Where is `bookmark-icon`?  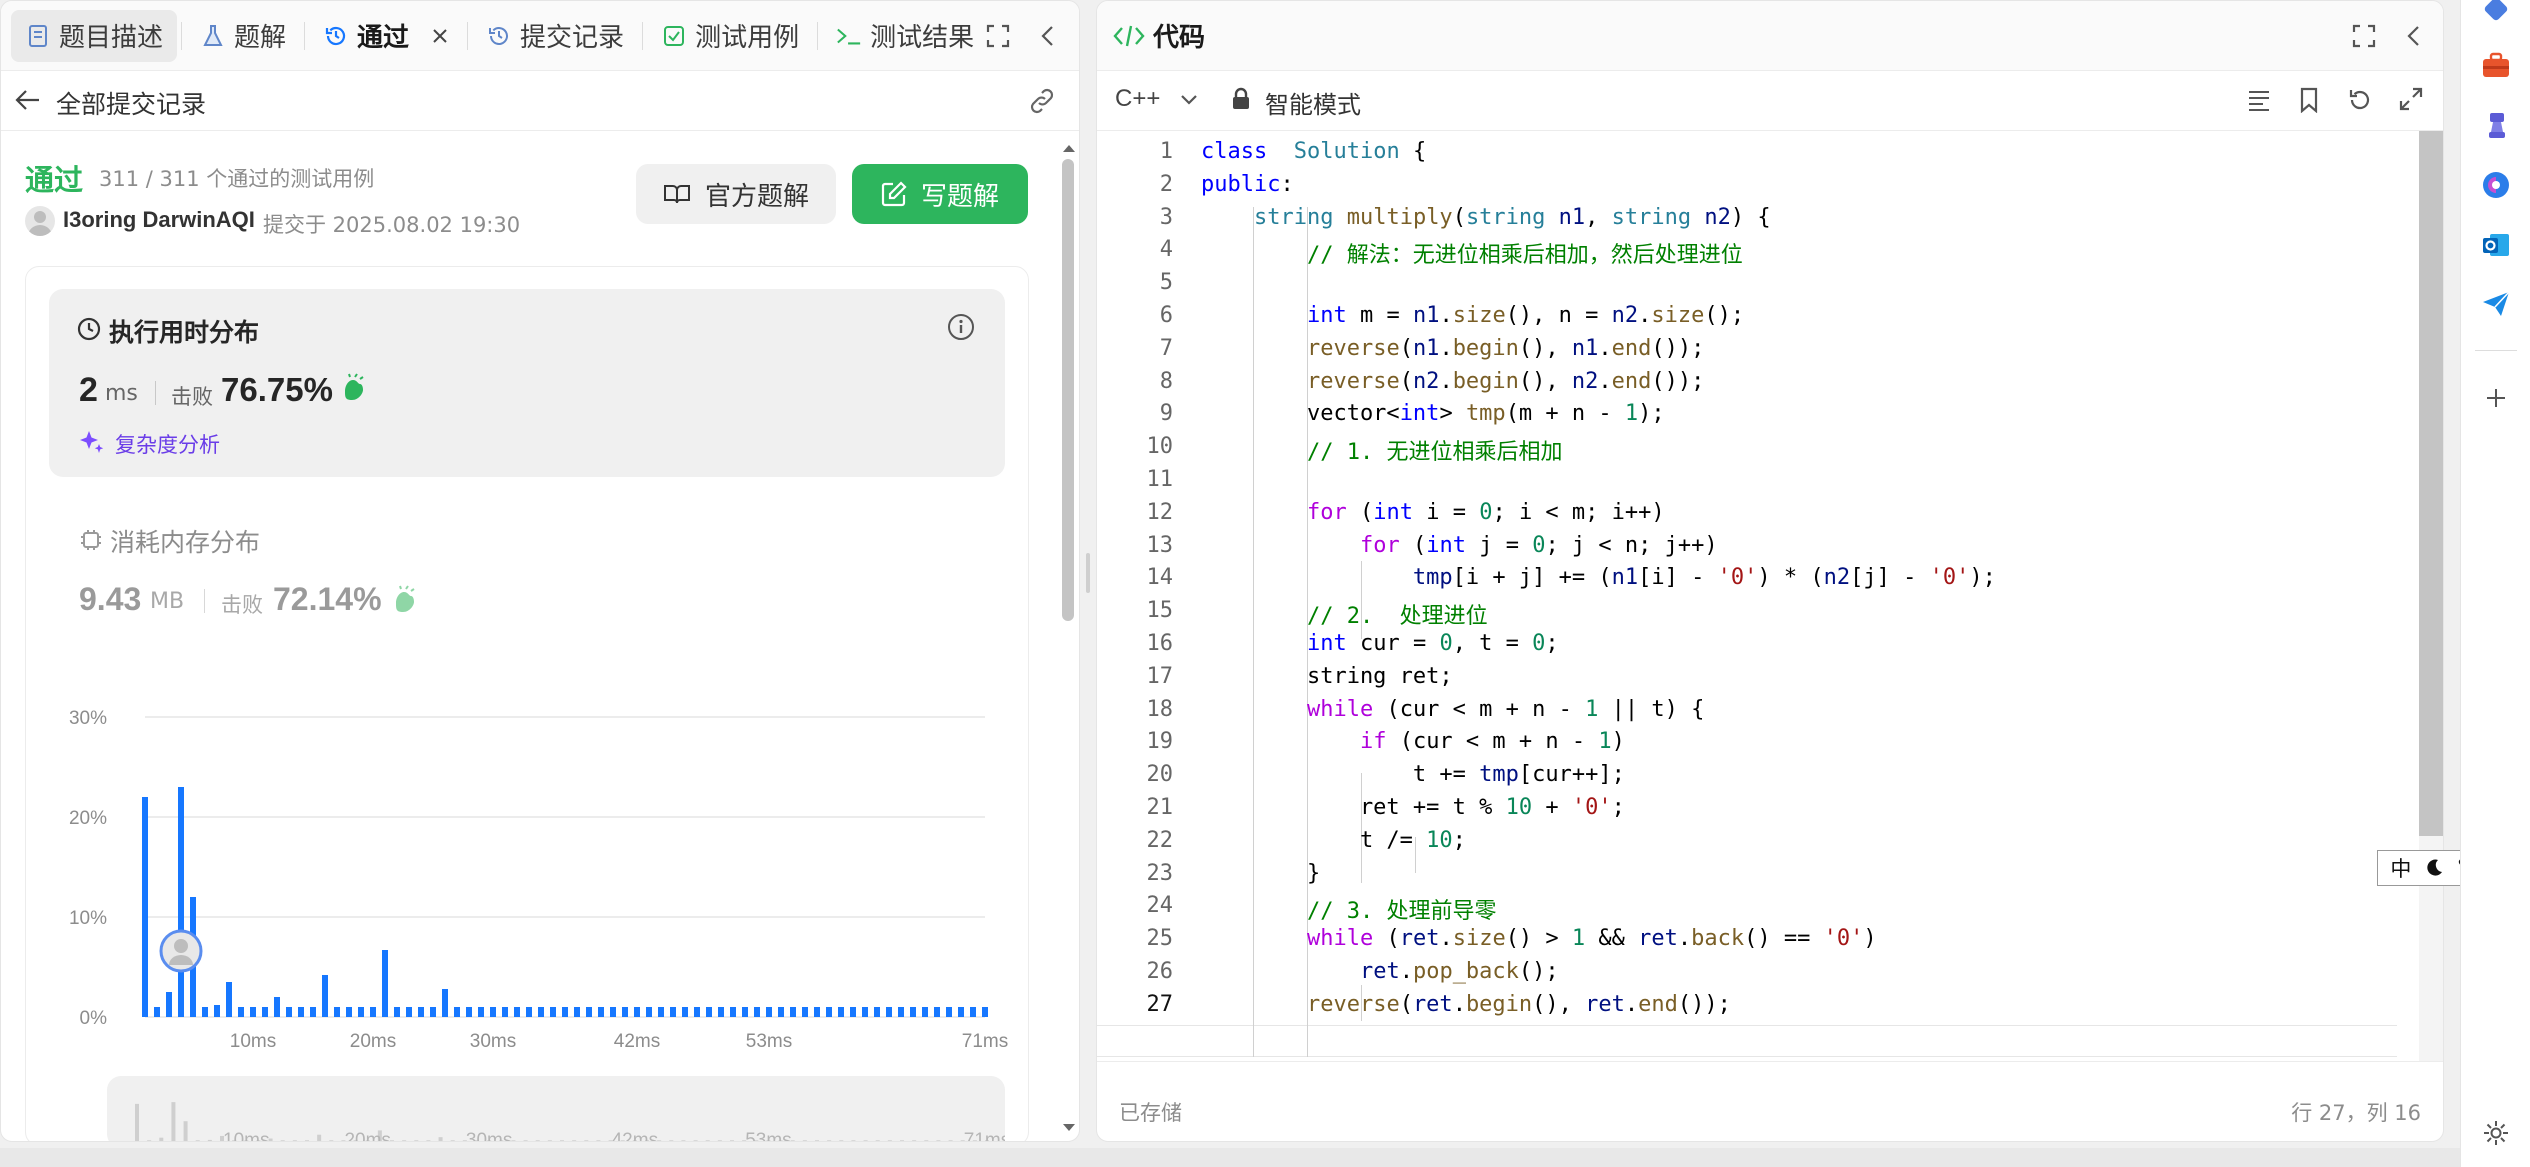 bookmark-icon is located at coordinates (2309, 102).